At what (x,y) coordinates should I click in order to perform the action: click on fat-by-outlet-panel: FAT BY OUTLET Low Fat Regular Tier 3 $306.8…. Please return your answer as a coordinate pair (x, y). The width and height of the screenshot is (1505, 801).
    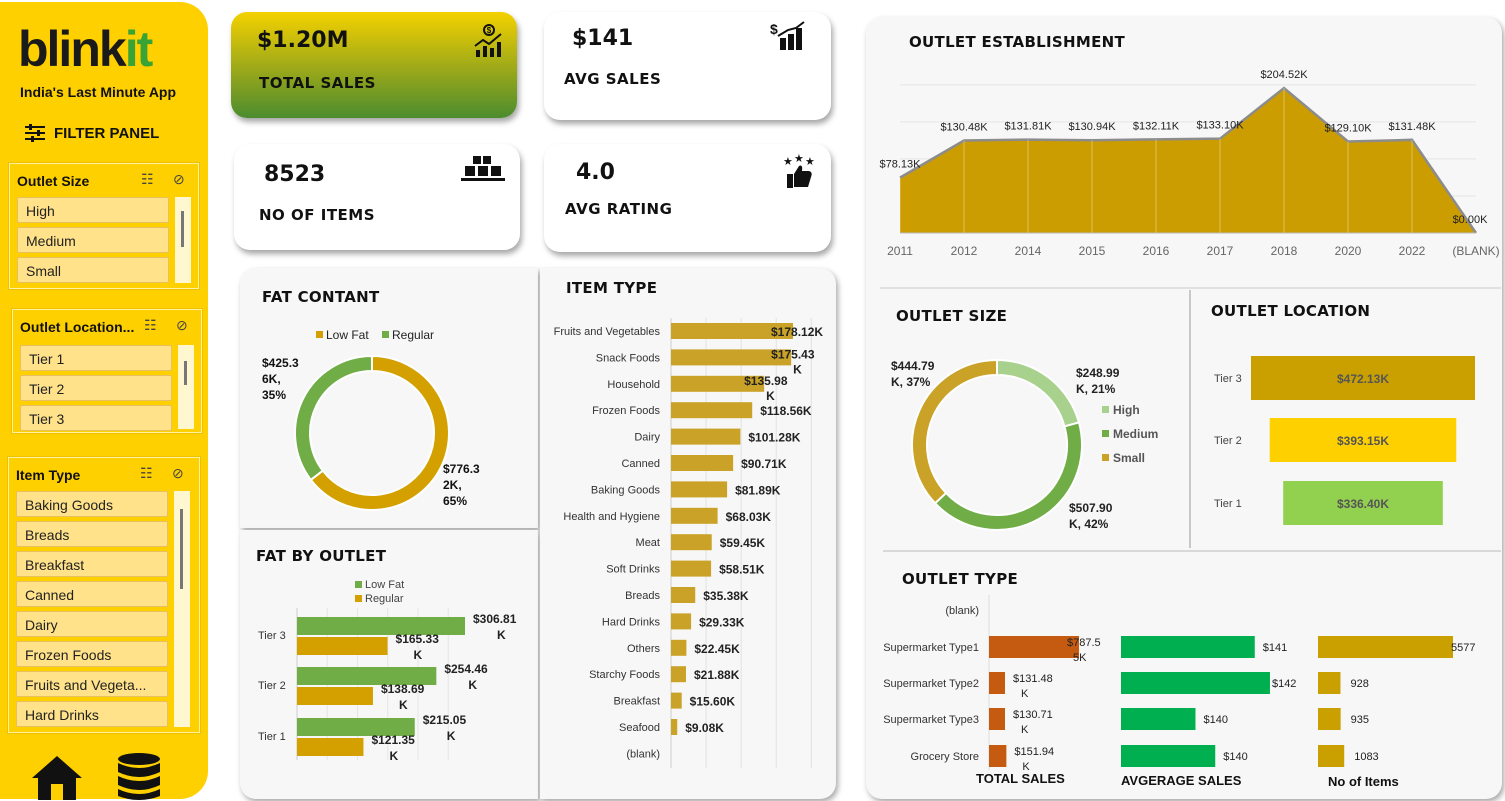
    Looking at the image, I should click on (389, 664).